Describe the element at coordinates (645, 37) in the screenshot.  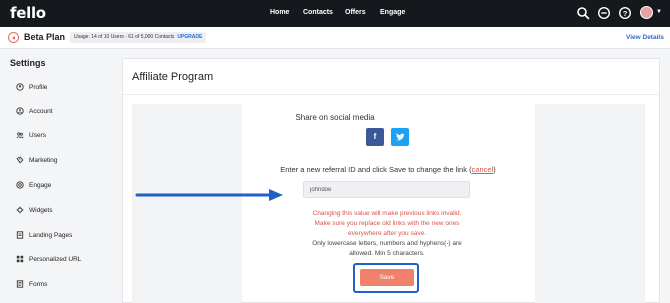
I see `view-details-link: View Details` at that location.